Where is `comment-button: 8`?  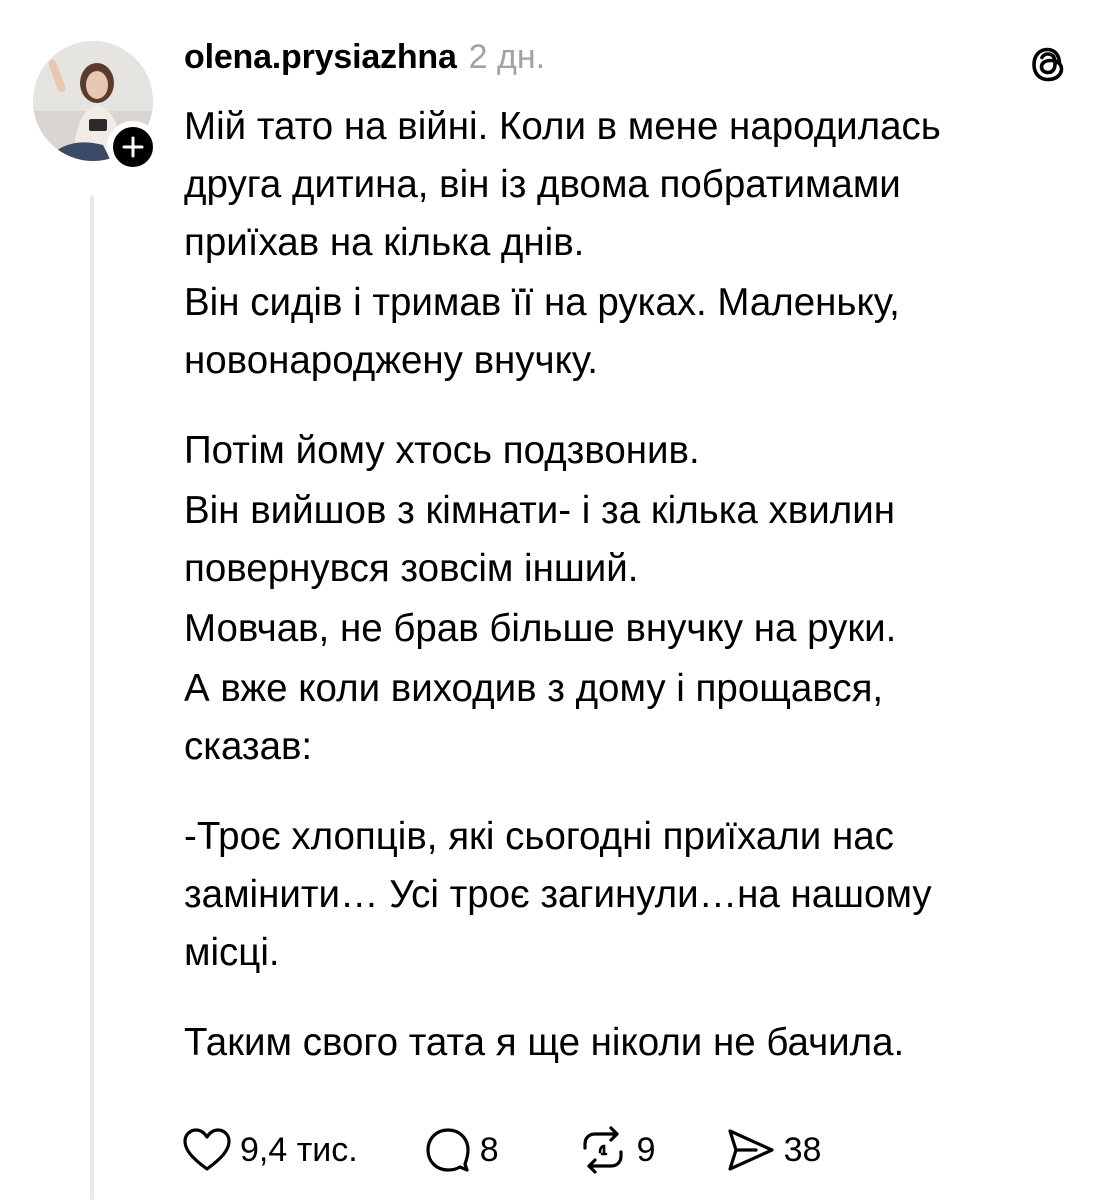 comment-button: 8 is located at coordinates (461, 1150).